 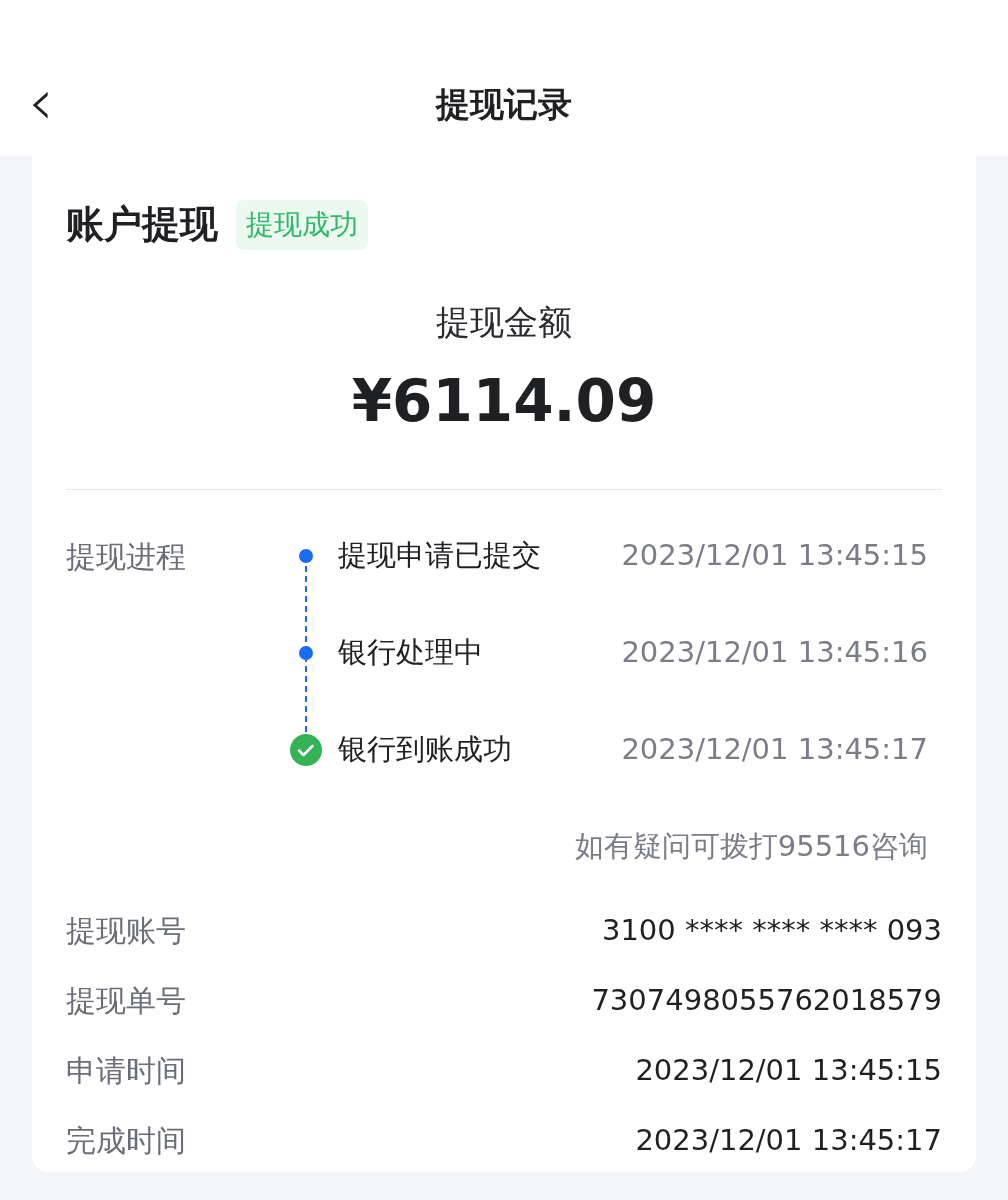 What do you see at coordinates (41, 102) in the screenshot?
I see `back-button: ‹` at bounding box center [41, 102].